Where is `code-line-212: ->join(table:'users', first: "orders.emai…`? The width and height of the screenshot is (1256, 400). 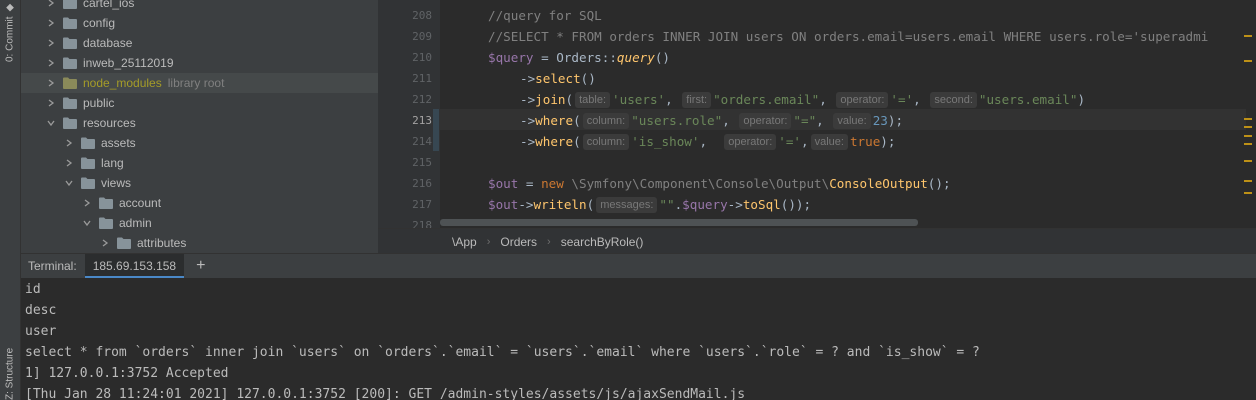
code-line-212: ->join(table:'users', first: "orders.emai… is located at coordinates (802, 99).